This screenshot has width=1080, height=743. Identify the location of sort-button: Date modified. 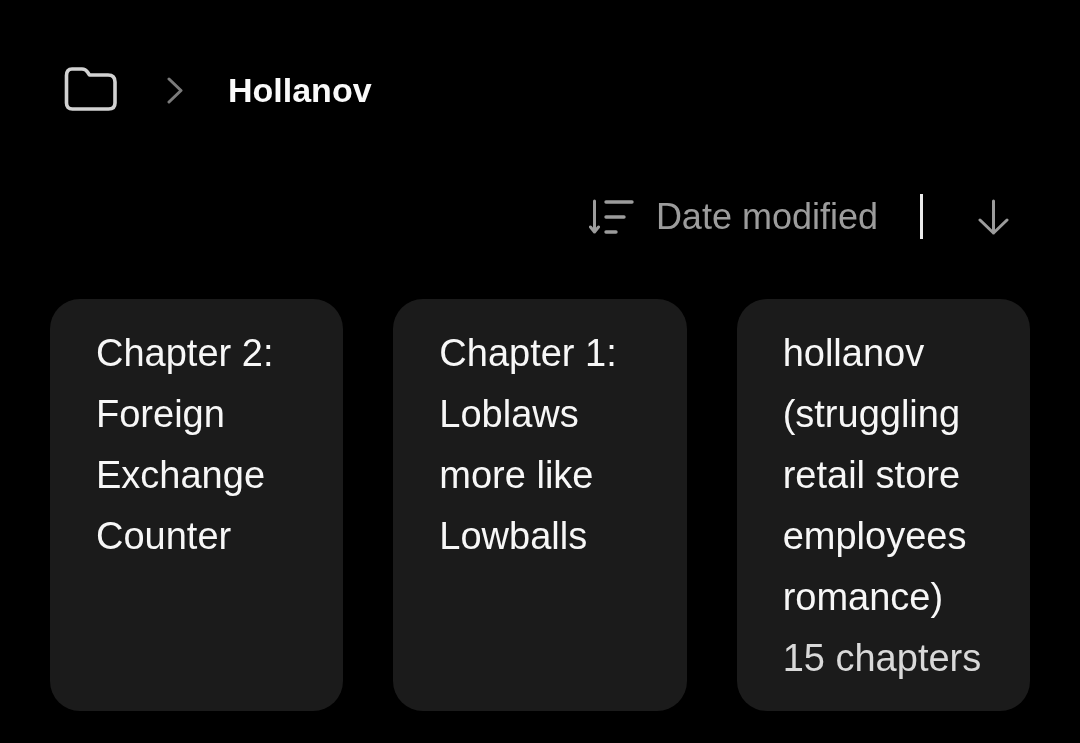
(733, 216).